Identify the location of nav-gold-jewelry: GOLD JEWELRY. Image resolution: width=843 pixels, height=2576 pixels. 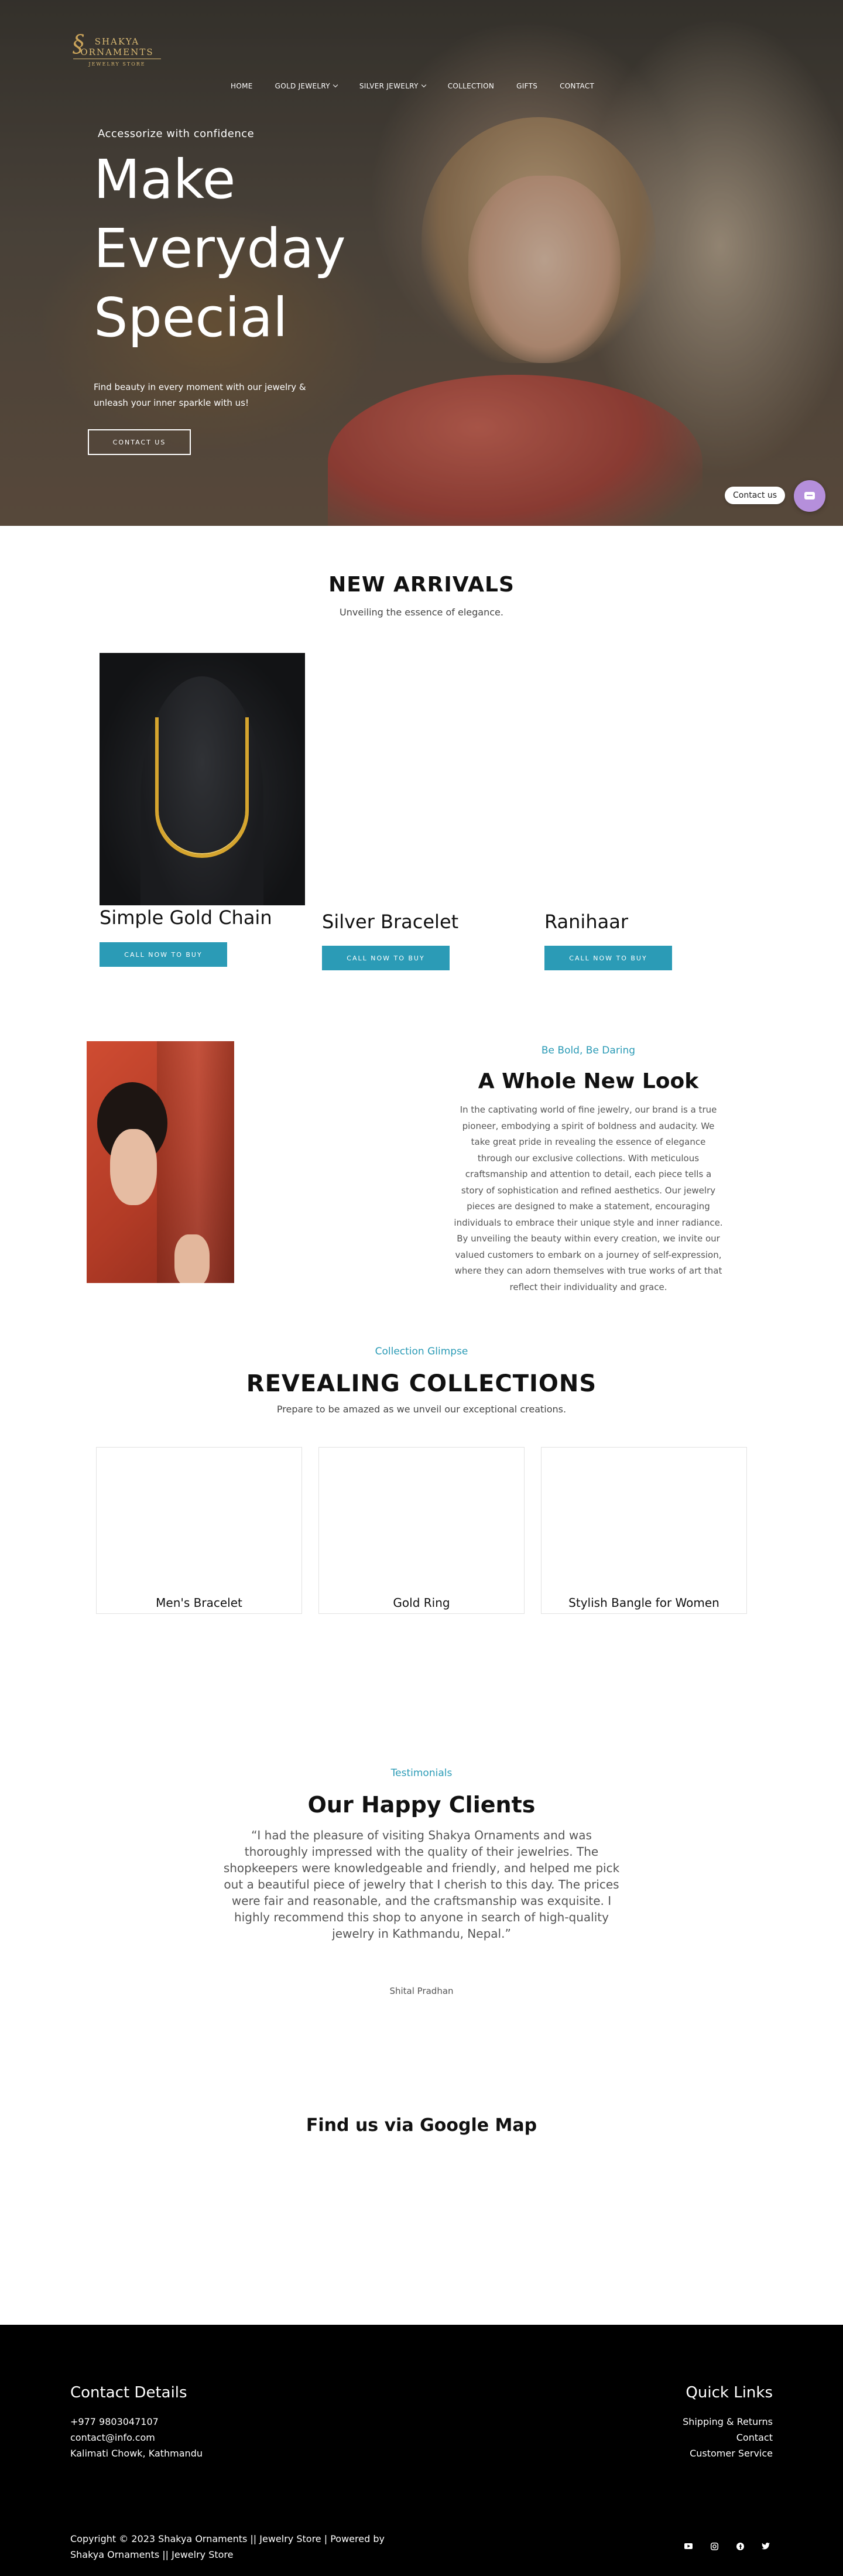
(306, 86).